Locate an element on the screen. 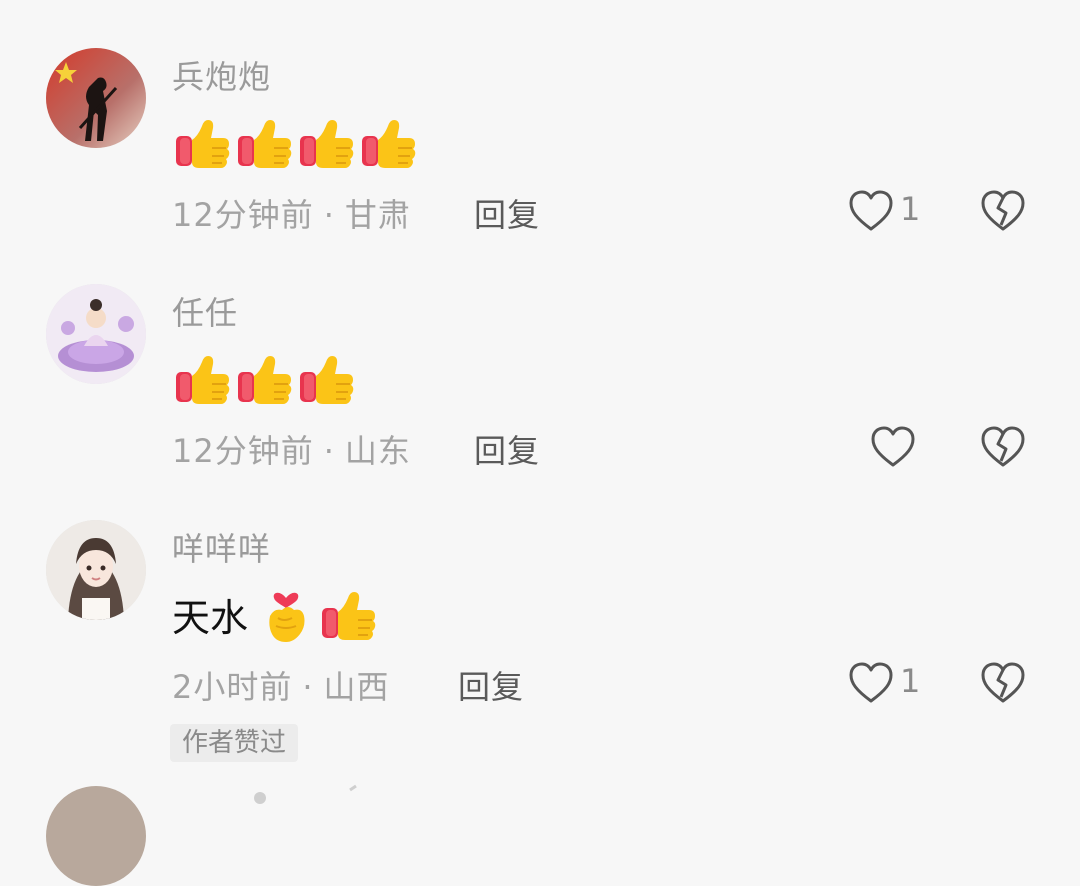  comment-meta: 12分钟前 · 甘肃 is located at coordinates (291, 213).